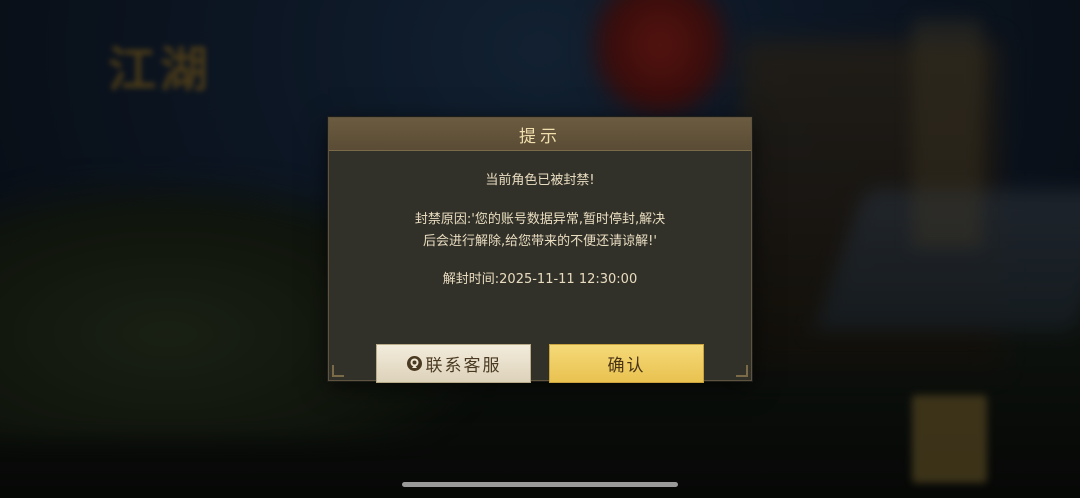 This screenshot has height=498, width=1080. What do you see at coordinates (540, 180) in the screenshot?
I see `banned-message: 当前角色已被封禁!` at bounding box center [540, 180].